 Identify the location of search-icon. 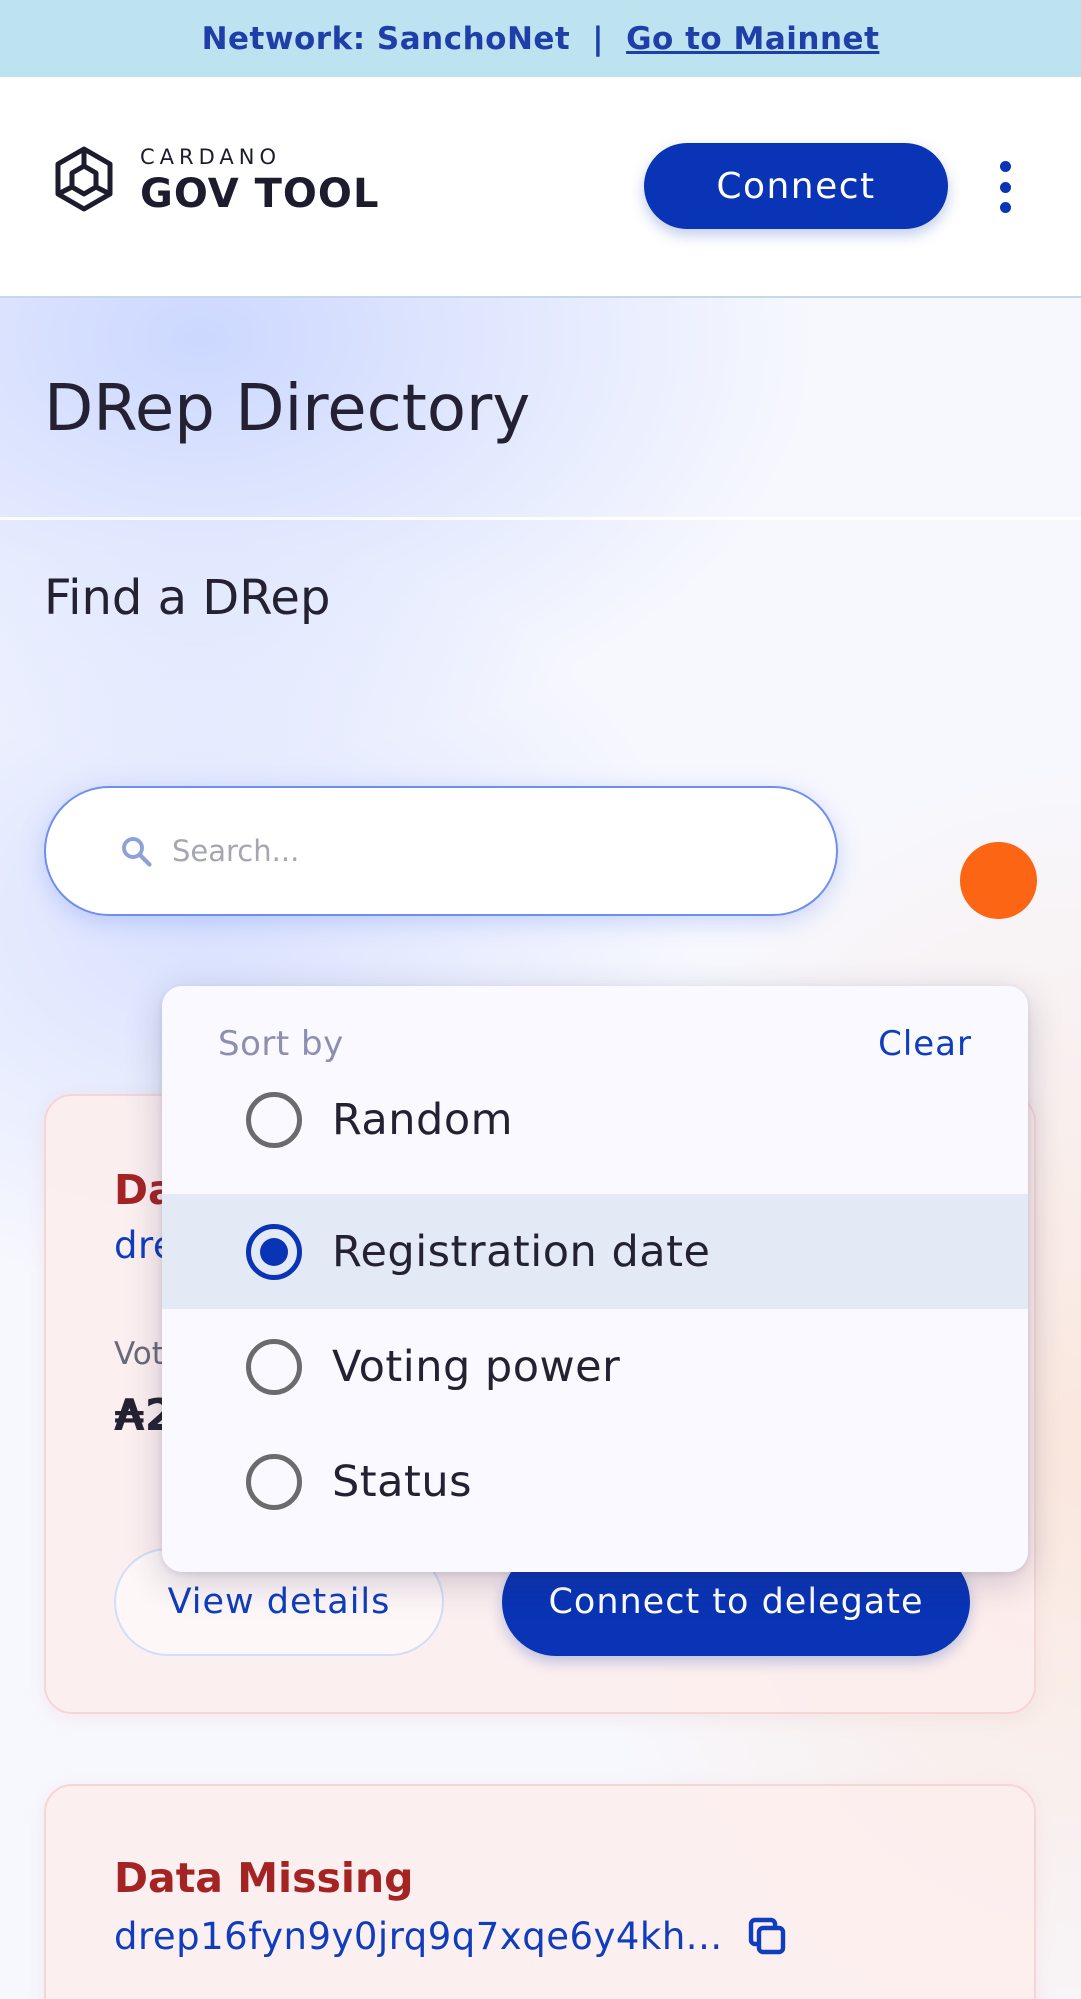
(137, 852).